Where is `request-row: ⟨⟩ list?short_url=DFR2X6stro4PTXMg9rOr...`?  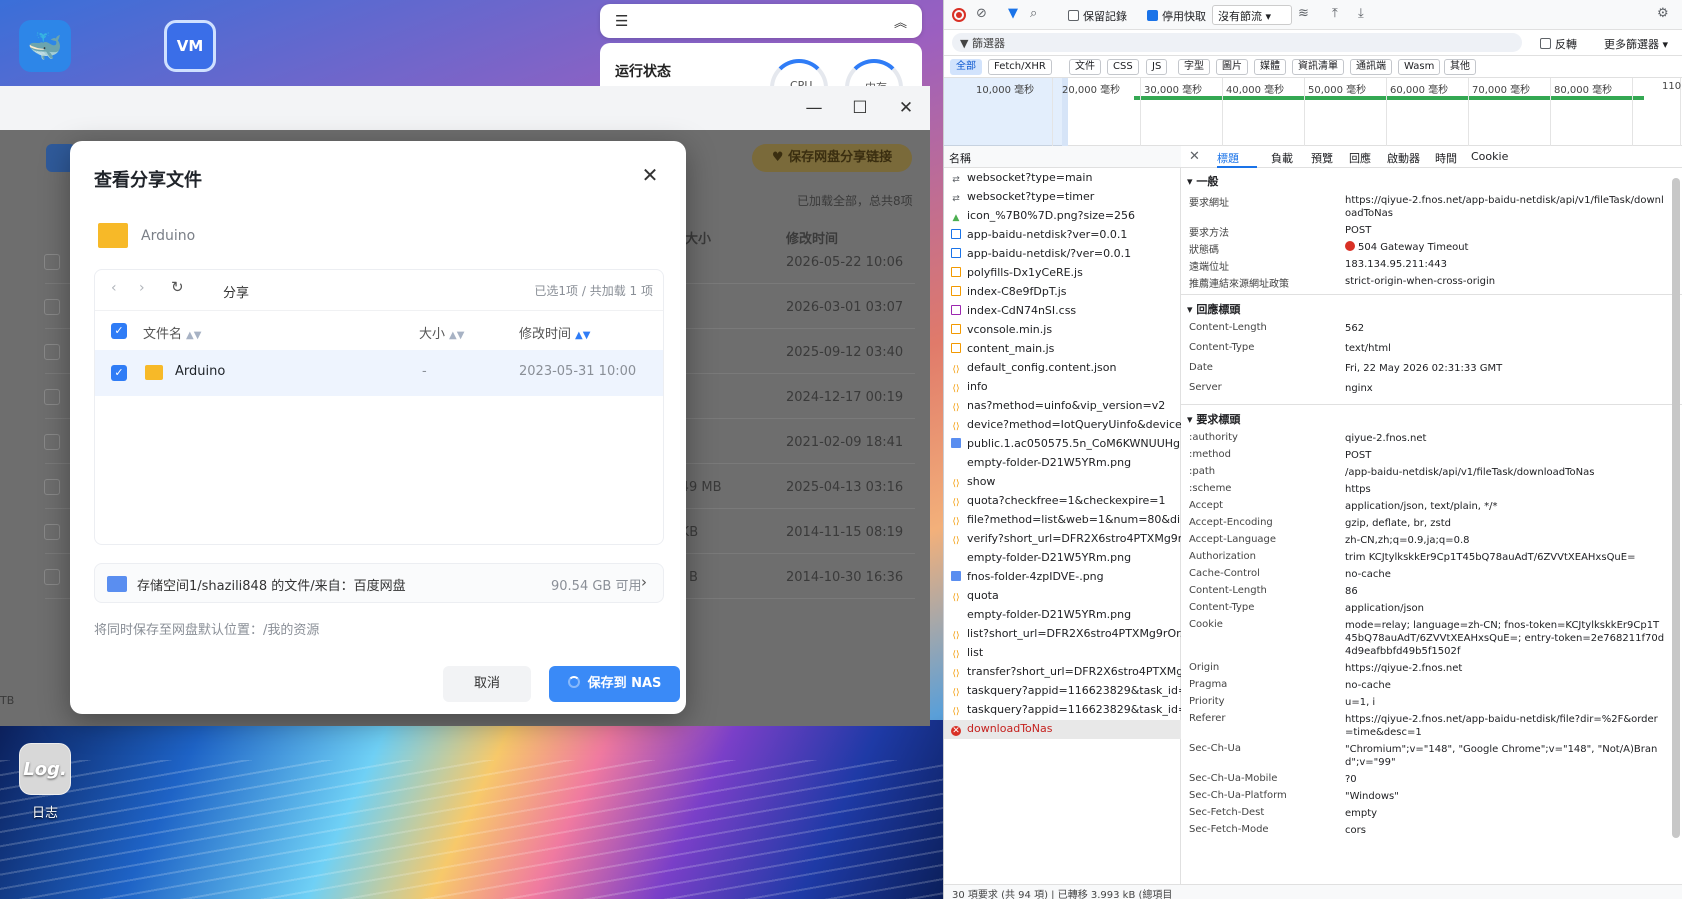 request-row: ⟨⟩ list?short_url=DFR2X6stro4PTXMg9rOr... is located at coordinates (1062, 634).